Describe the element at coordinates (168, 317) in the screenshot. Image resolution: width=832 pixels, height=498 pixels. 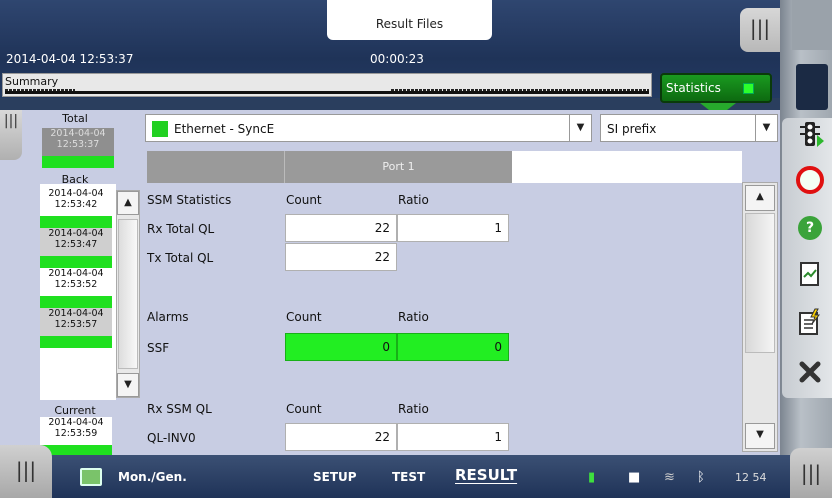
I see `section-title: Alarms` at that location.